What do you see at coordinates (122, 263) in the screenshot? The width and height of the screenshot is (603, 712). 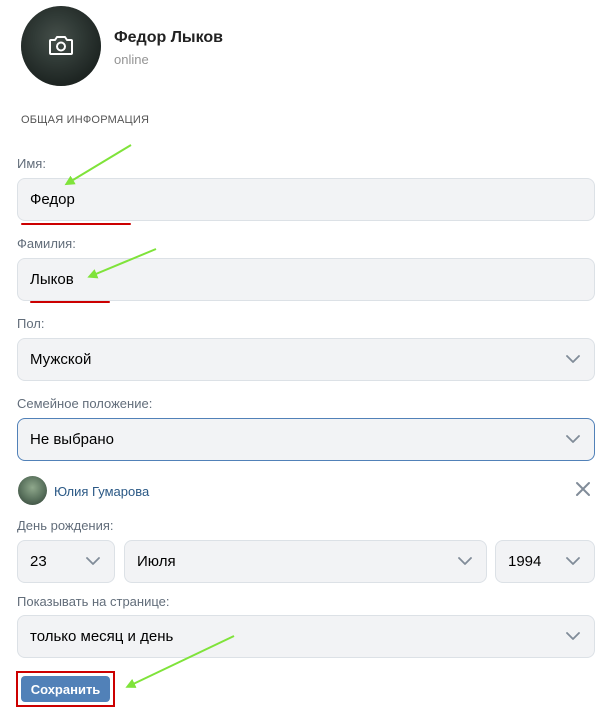 I see `annotation-arrow-last-name` at bounding box center [122, 263].